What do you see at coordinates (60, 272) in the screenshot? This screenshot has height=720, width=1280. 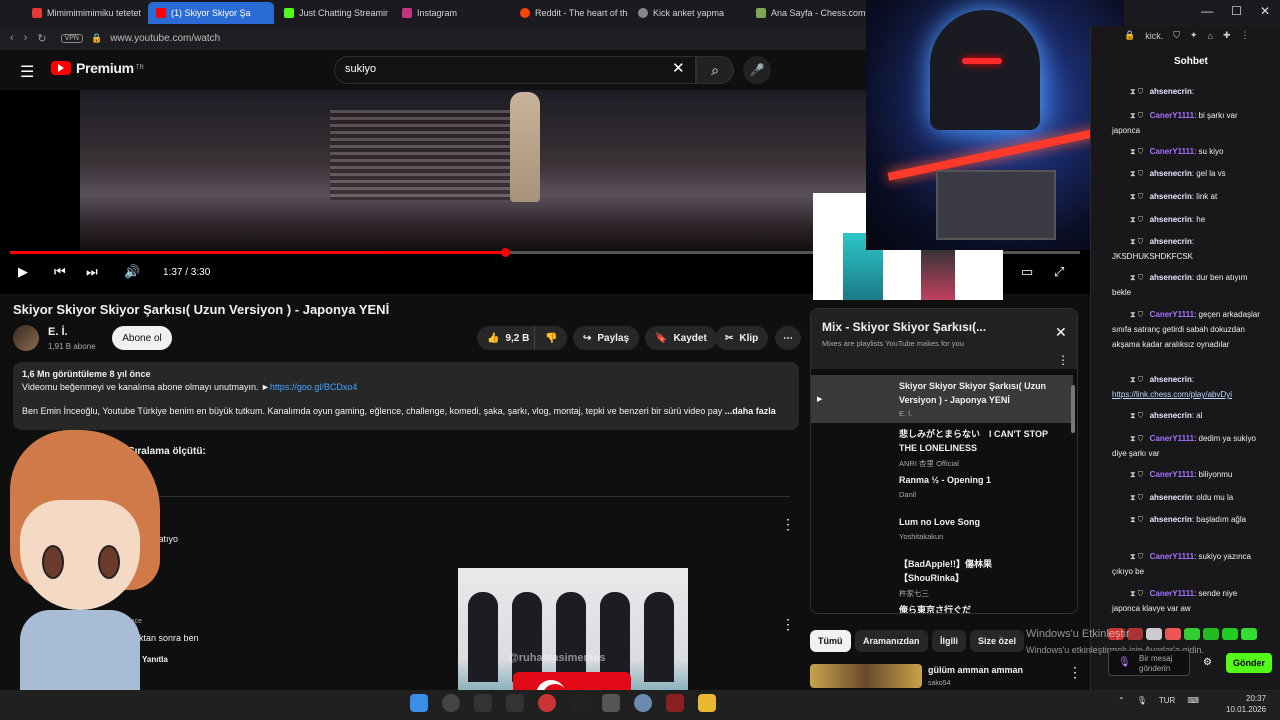 I see `previous-icon: ⏮` at bounding box center [60, 272].